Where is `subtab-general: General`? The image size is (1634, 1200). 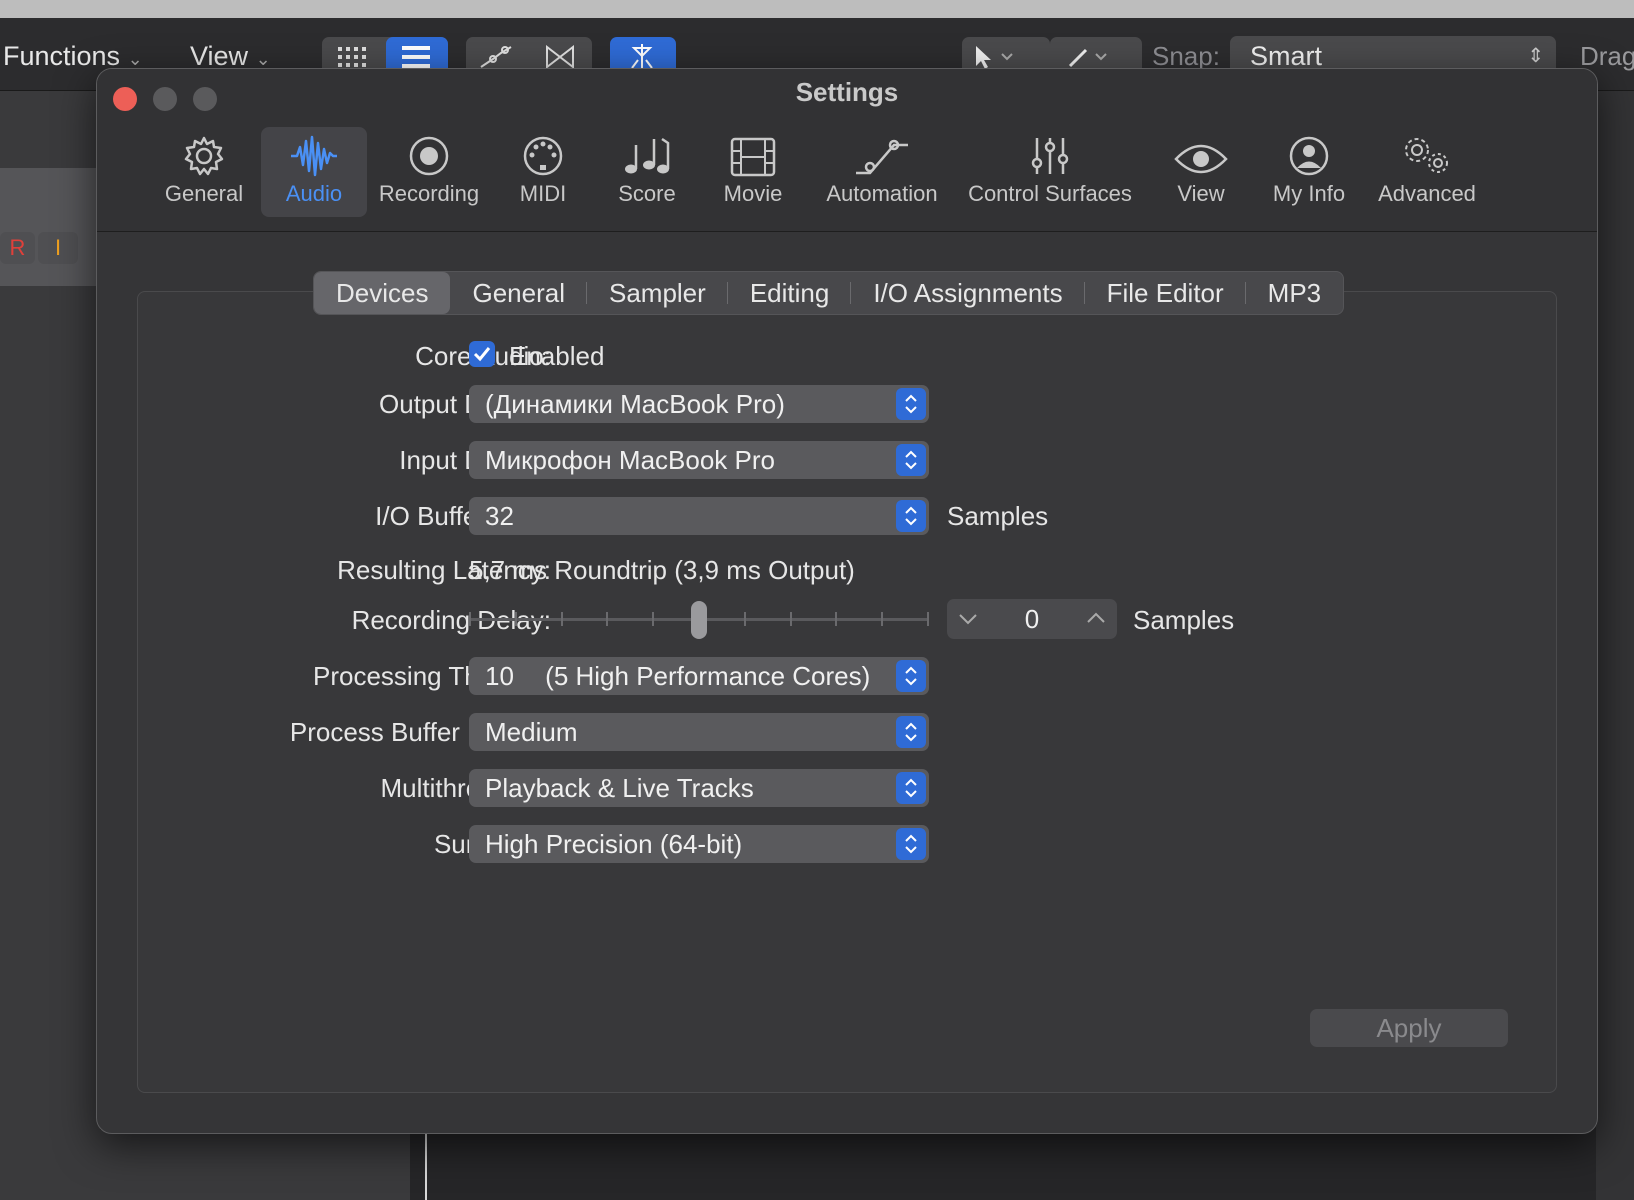 subtab-general: General is located at coordinates (518, 293).